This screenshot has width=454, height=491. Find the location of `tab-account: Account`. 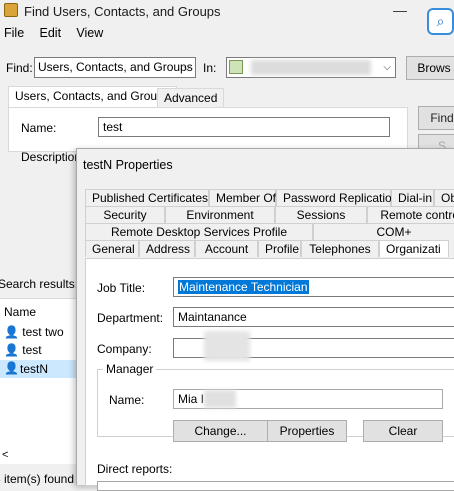

tab-account: Account is located at coordinates (226, 248).